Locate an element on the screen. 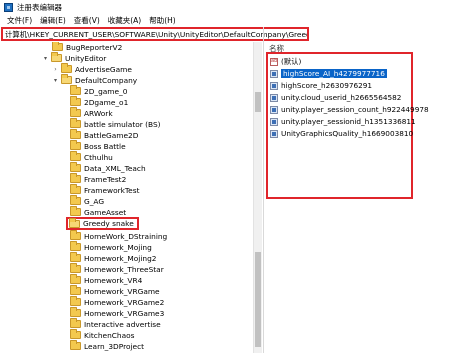  tree-item-label: G_AG is located at coordinates (94, 201).